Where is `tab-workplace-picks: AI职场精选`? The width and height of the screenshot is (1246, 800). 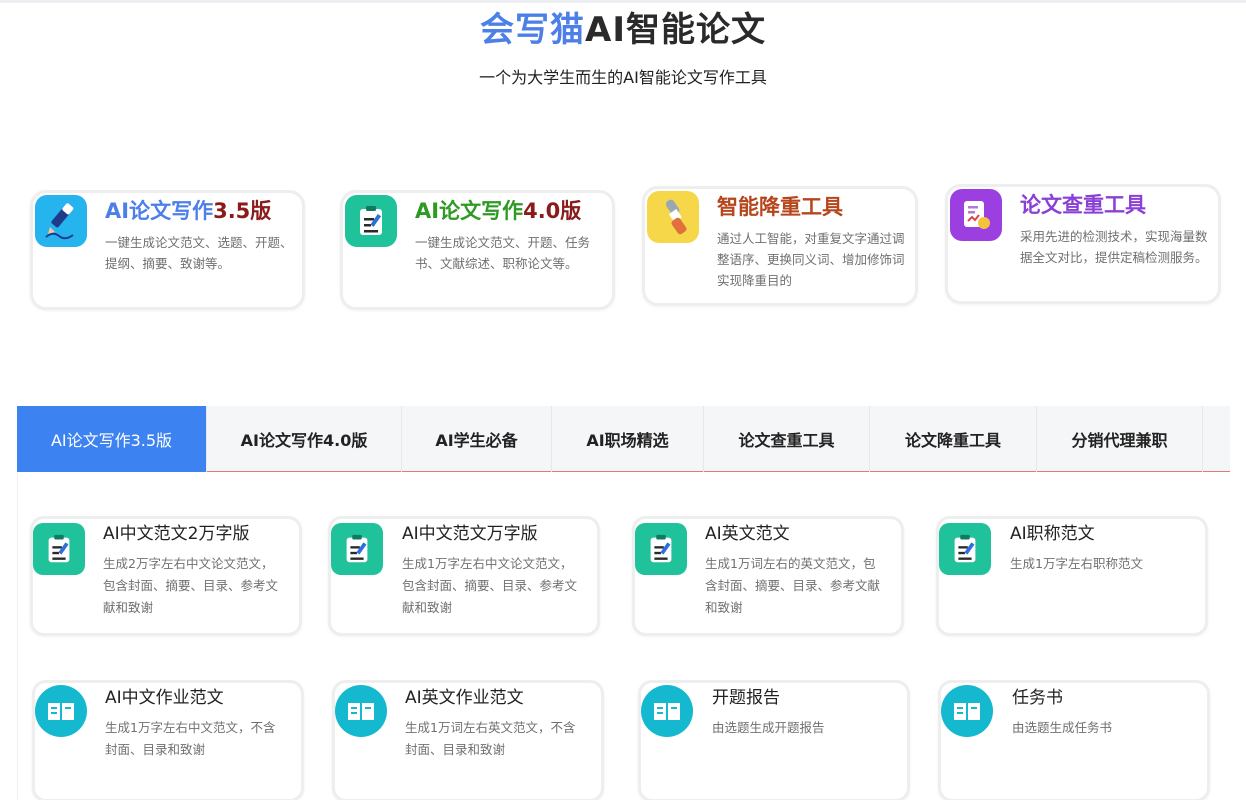
tab-workplace-picks: AI职场精选 is located at coordinates (628, 439).